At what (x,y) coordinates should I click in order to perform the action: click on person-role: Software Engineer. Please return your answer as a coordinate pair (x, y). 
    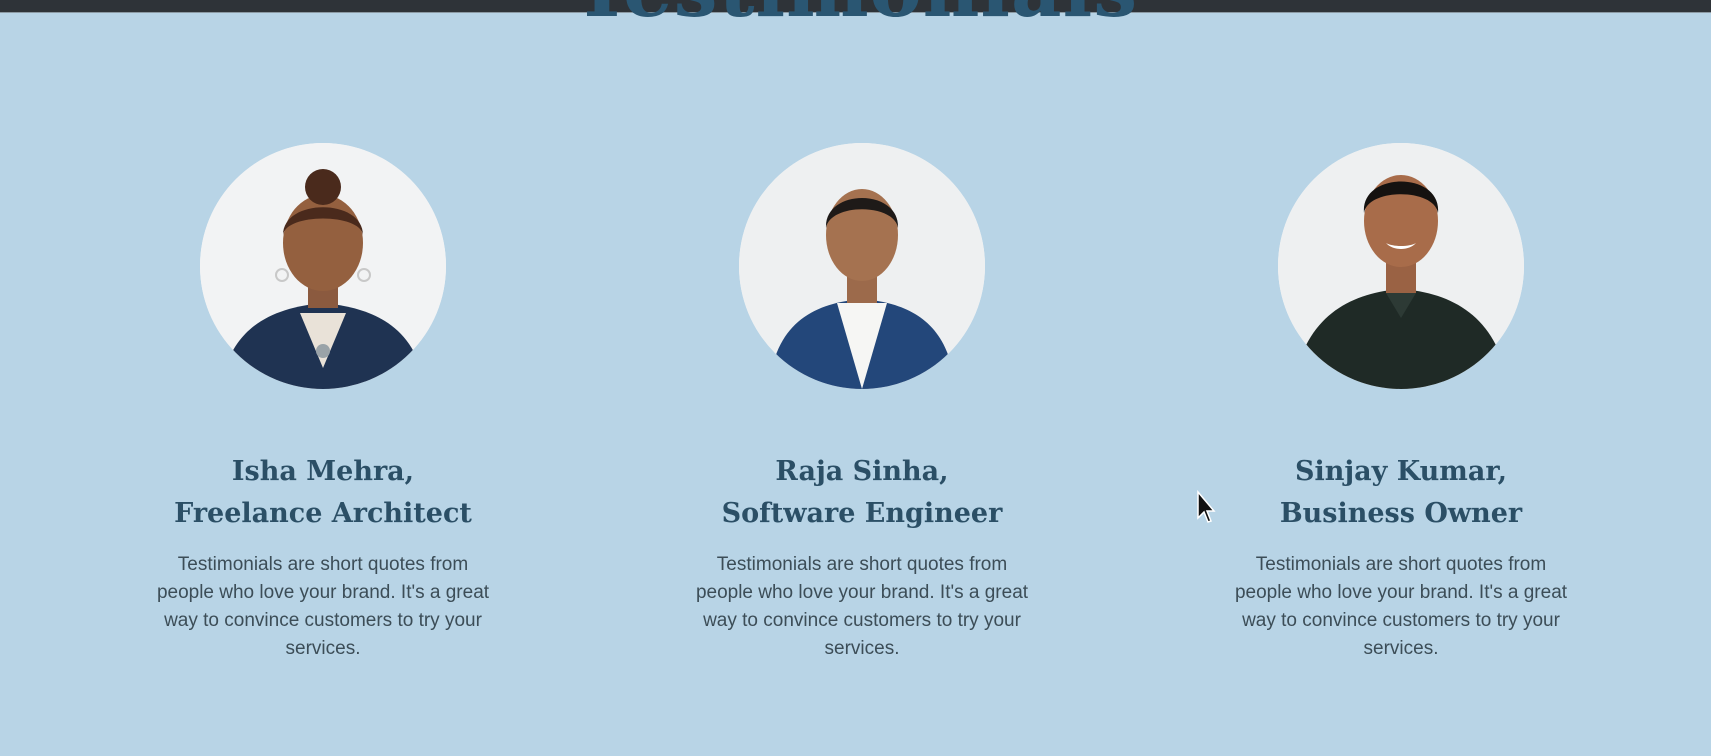
    Looking at the image, I should click on (862, 513).